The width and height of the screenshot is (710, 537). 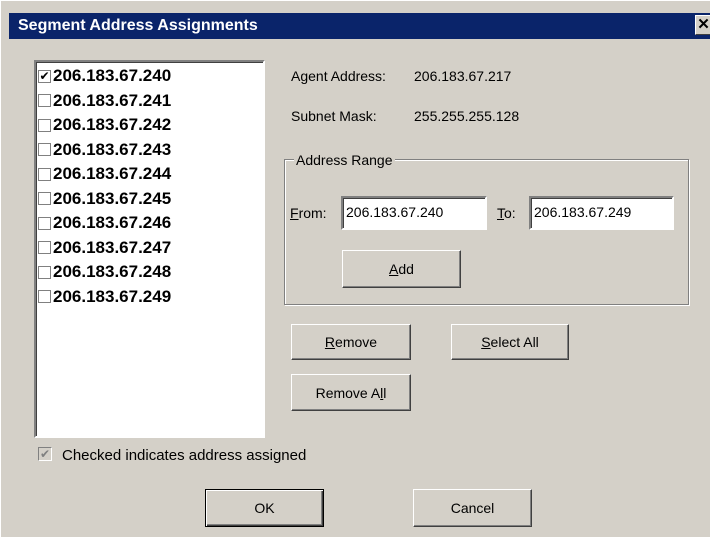 What do you see at coordinates (463, 76) in the screenshot?
I see `agent-address-value: 206.183.67.217` at bounding box center [463, 76].